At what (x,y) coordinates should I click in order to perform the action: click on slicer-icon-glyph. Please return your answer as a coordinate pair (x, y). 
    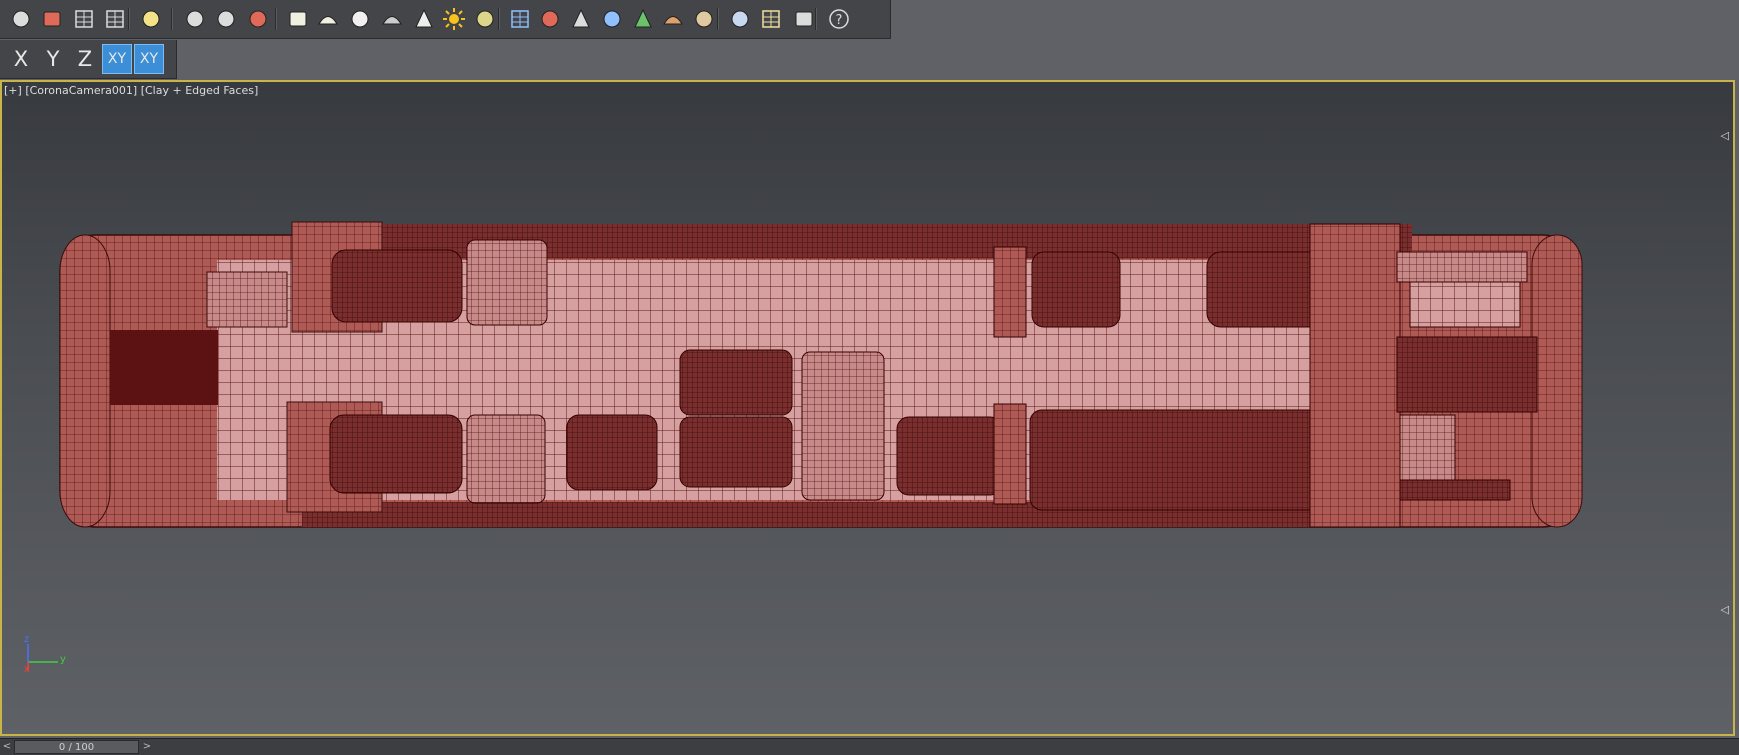
    Looking at the image, I should click on (581, 18).